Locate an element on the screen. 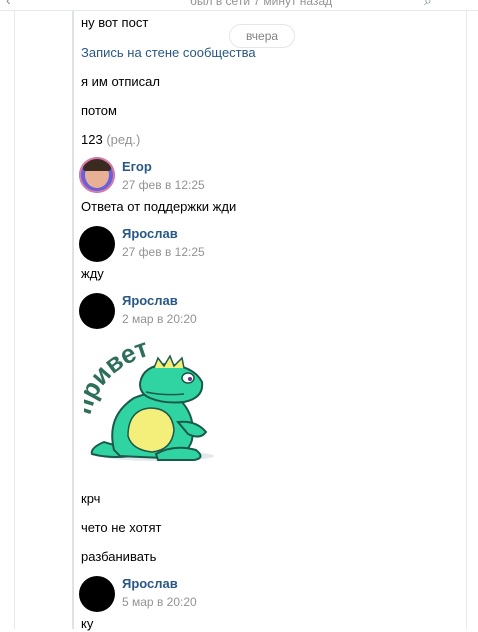  message-text: 123 (ред.) is located at coordinates (110, 140).